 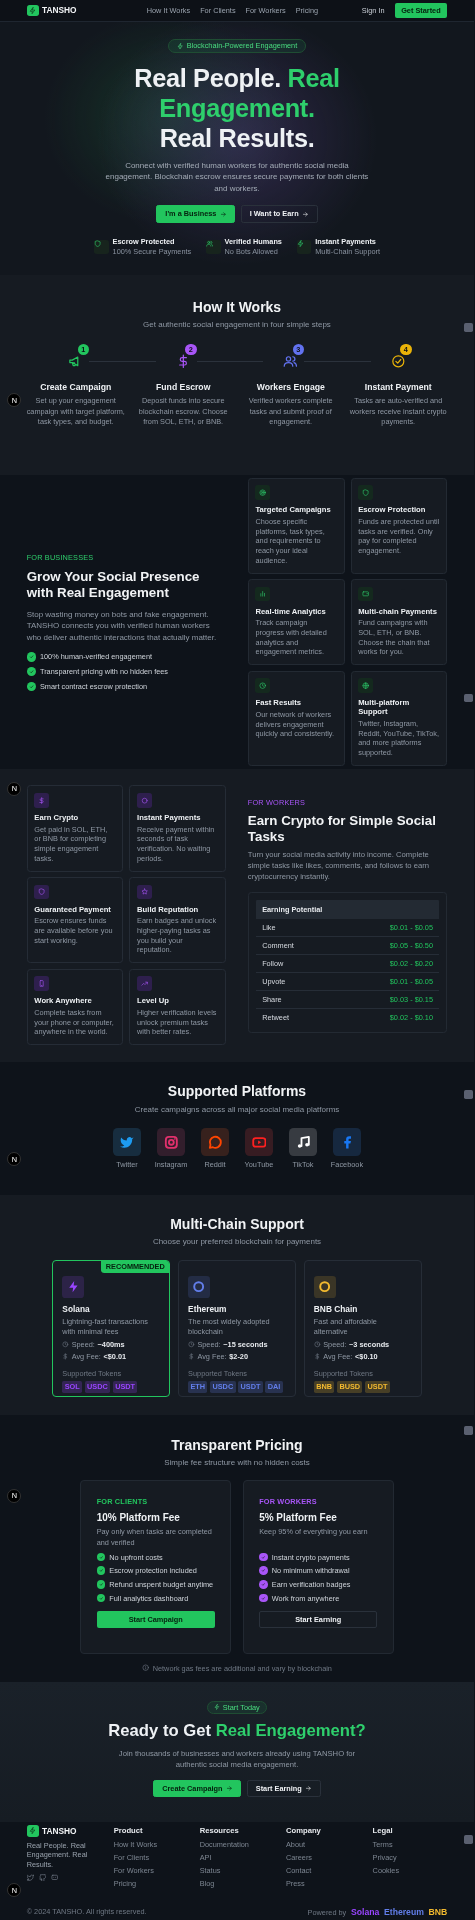 I want to click on section-title: Grow Your Social Presence with Real Engagement, so click(x=113, y=584).